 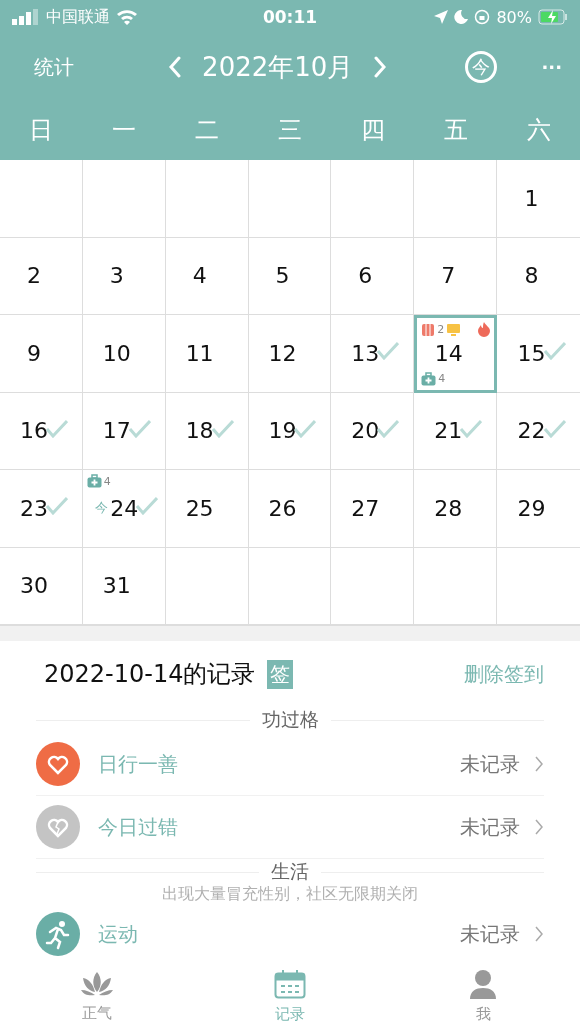 I want to click on badge-count: 2, so click(x=441, y=329).